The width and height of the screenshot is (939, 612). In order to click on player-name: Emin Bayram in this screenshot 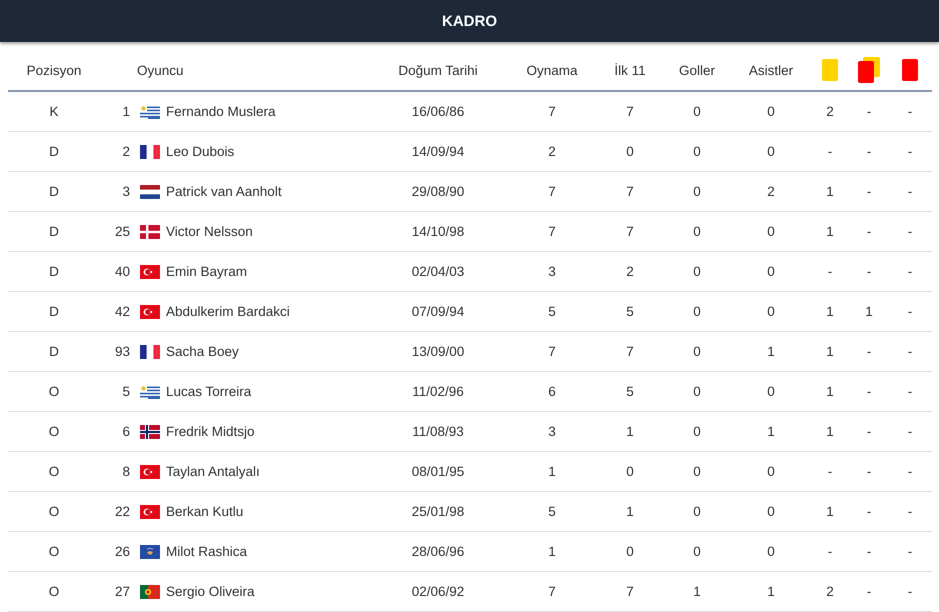, I will do `click(207, 271)`.